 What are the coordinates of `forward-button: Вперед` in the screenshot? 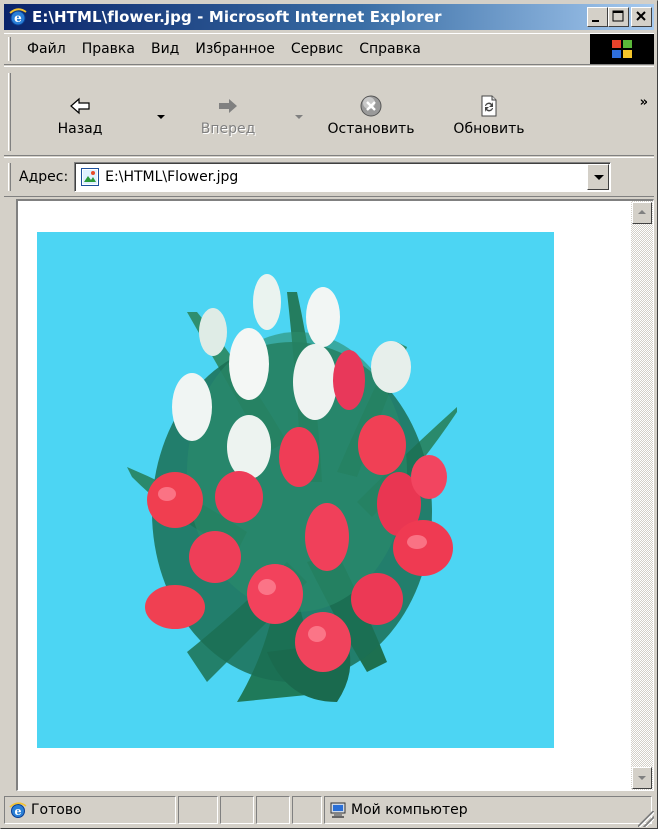 It's located at (228, 115).